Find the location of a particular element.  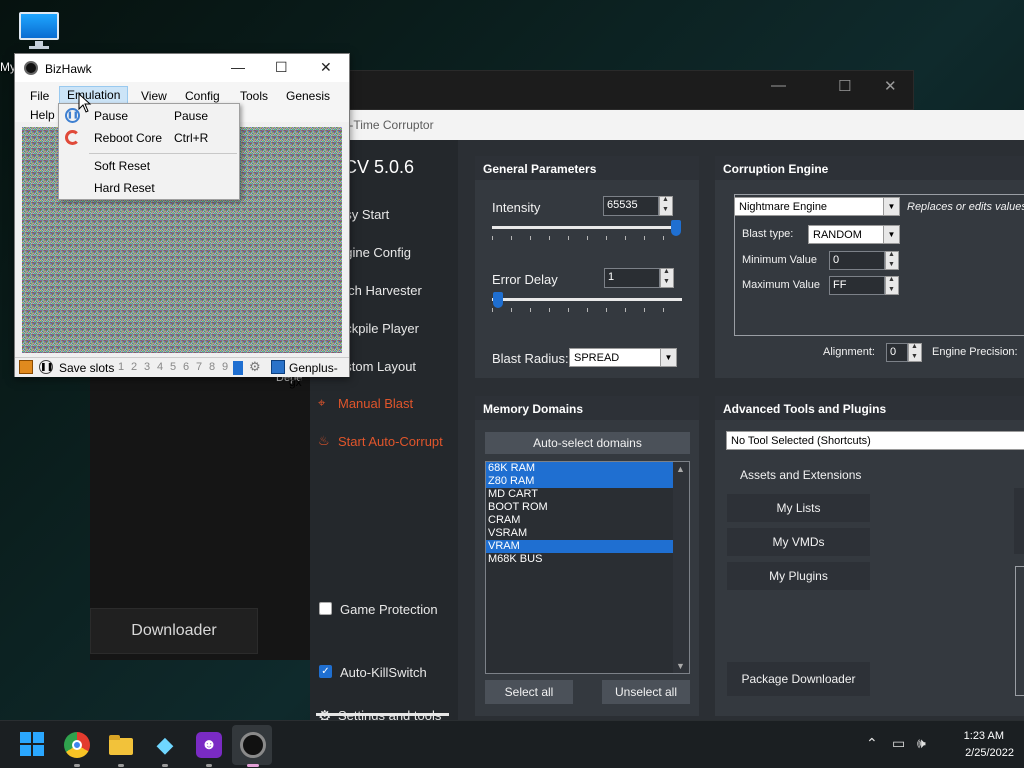

error-delay-slider-track is located at coordinates (587, 299).